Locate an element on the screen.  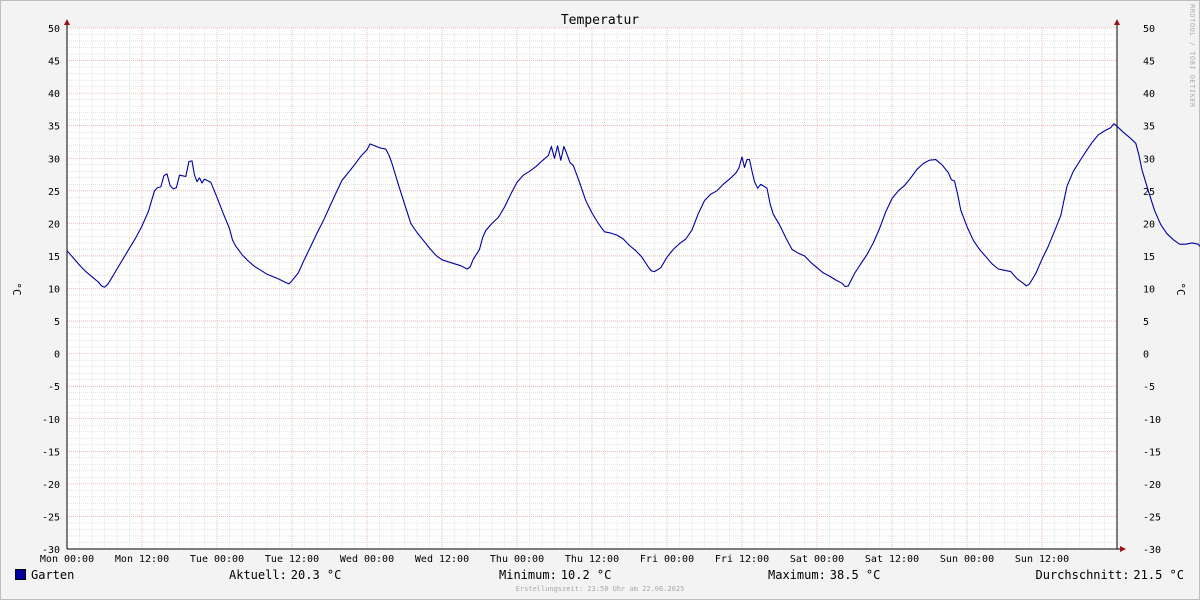
x-tick-label: Sun 12:00 is located at coordinates (1042, 559).